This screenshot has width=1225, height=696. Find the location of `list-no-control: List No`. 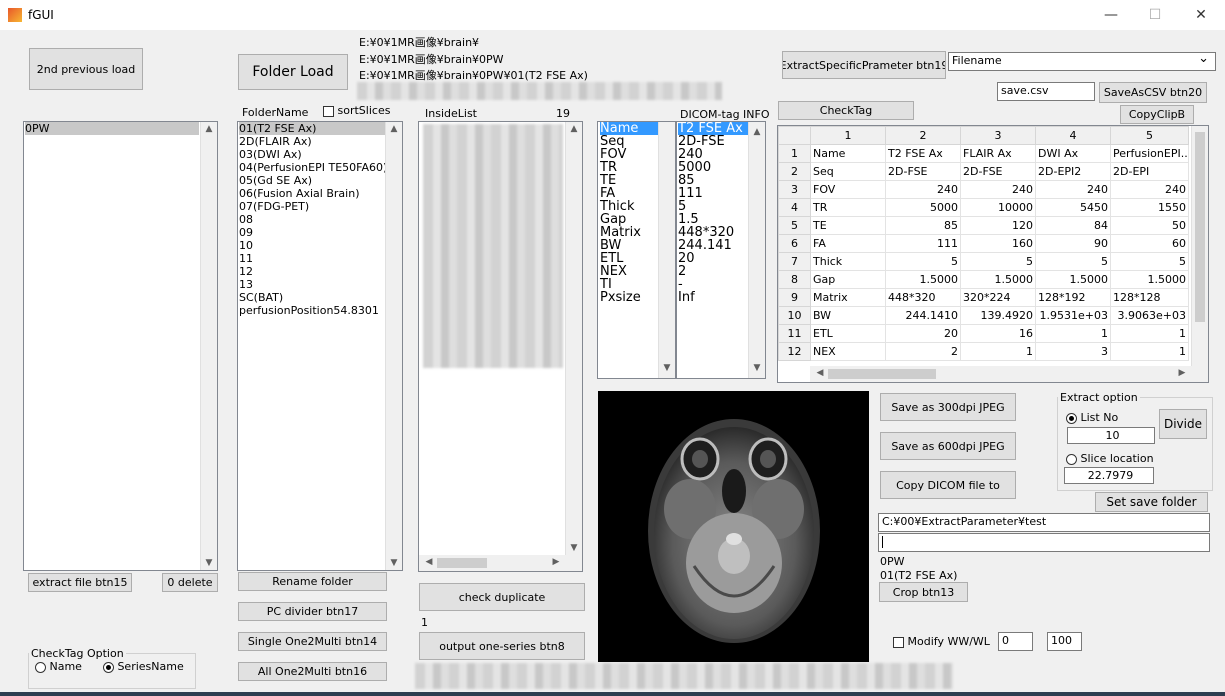

list-no-control: List No is located at coordinates (1092, 417).